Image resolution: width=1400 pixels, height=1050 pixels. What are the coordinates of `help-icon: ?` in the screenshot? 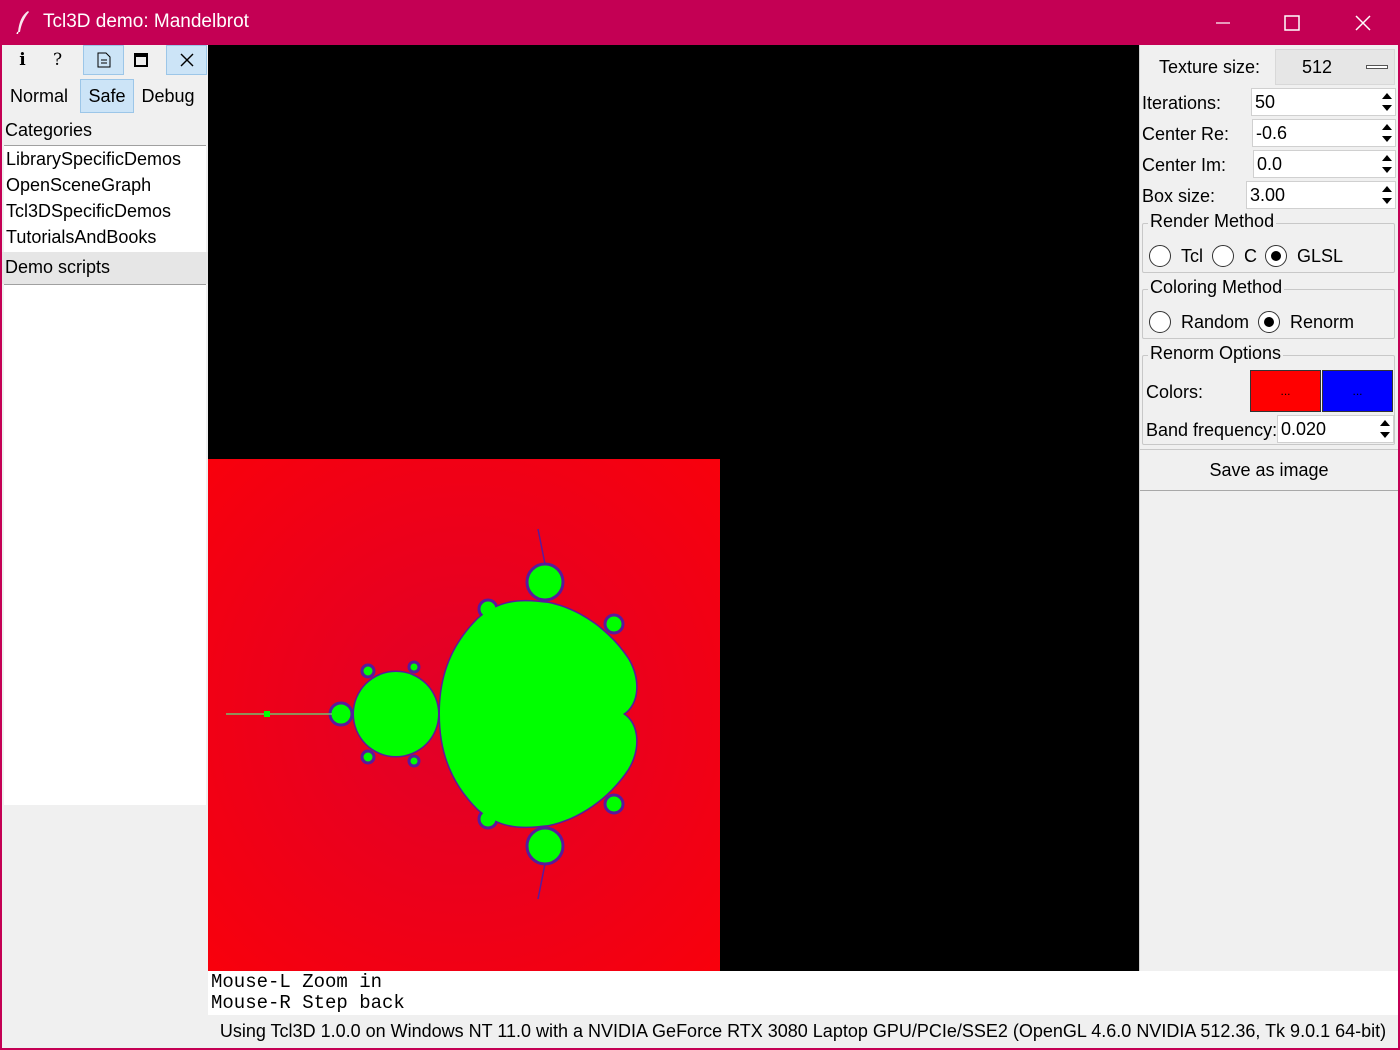 It's located at (57, 60).